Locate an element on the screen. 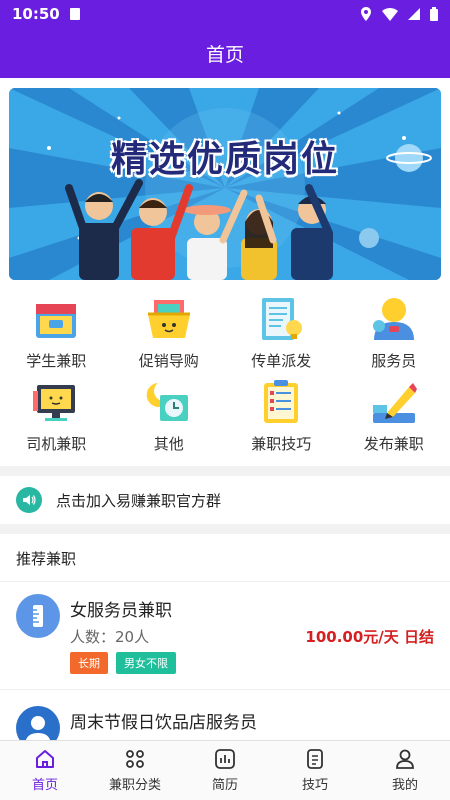  category-student-job: 学生兼职 is located at coordinates (56, 332).